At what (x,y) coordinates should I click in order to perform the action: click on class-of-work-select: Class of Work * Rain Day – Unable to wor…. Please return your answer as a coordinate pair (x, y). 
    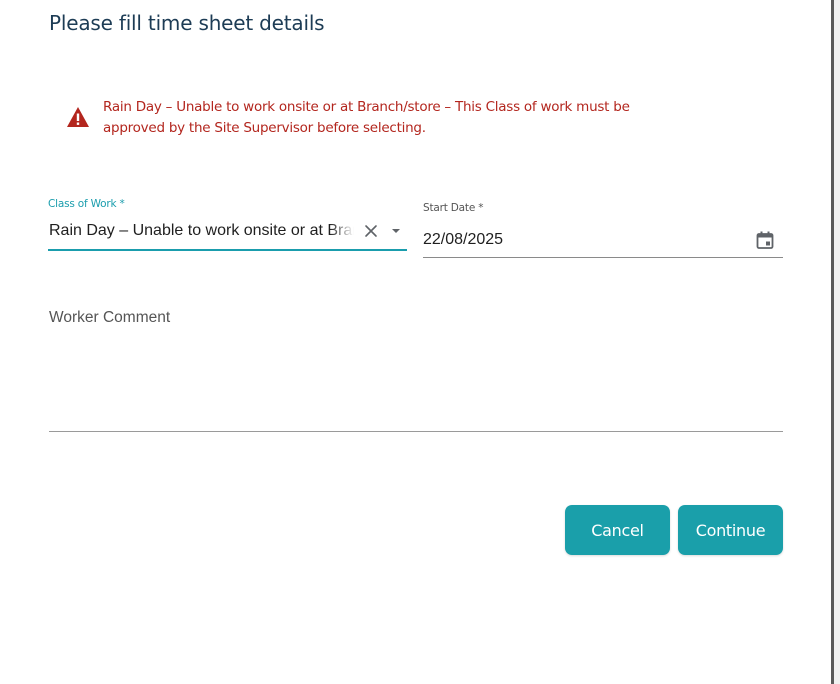
    Looking at the image, I should click on (227, 224).